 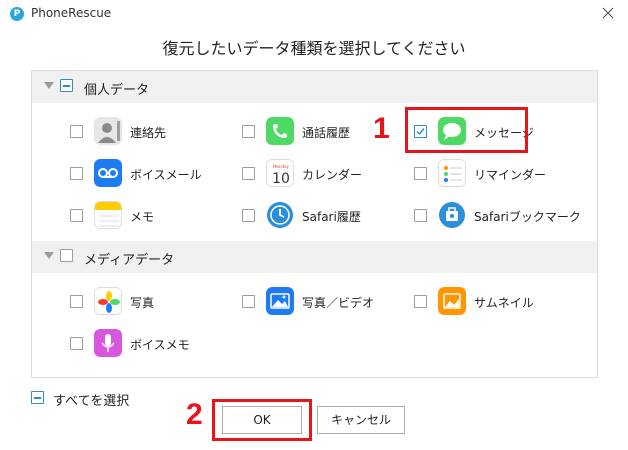 I want to click on item-reminders: リマインダー, so click(x=494, y=174).